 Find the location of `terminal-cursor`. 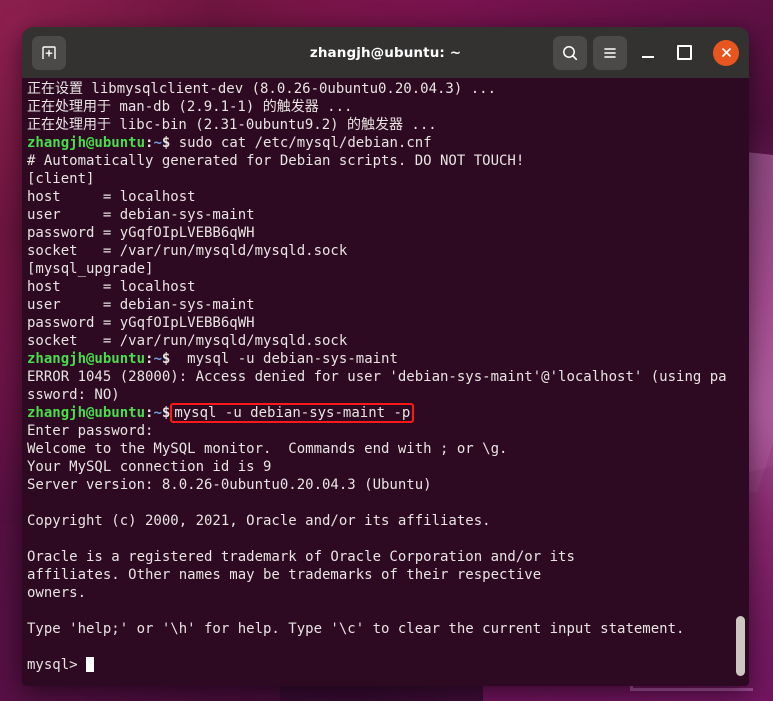

terminal-cursor is located at coordinates (90, 664).